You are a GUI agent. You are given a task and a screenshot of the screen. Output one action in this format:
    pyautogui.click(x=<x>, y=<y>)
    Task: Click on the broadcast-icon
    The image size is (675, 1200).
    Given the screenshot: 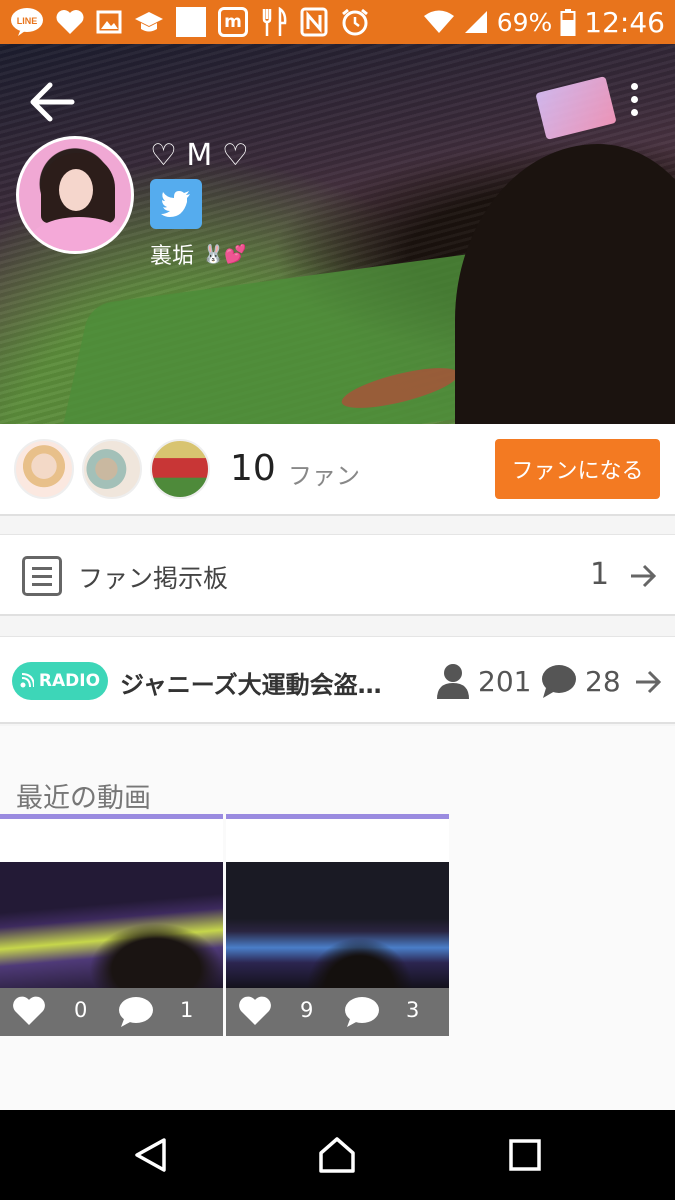 What is the action you would take?
    pyautogui.click(x=27, y=680)
    